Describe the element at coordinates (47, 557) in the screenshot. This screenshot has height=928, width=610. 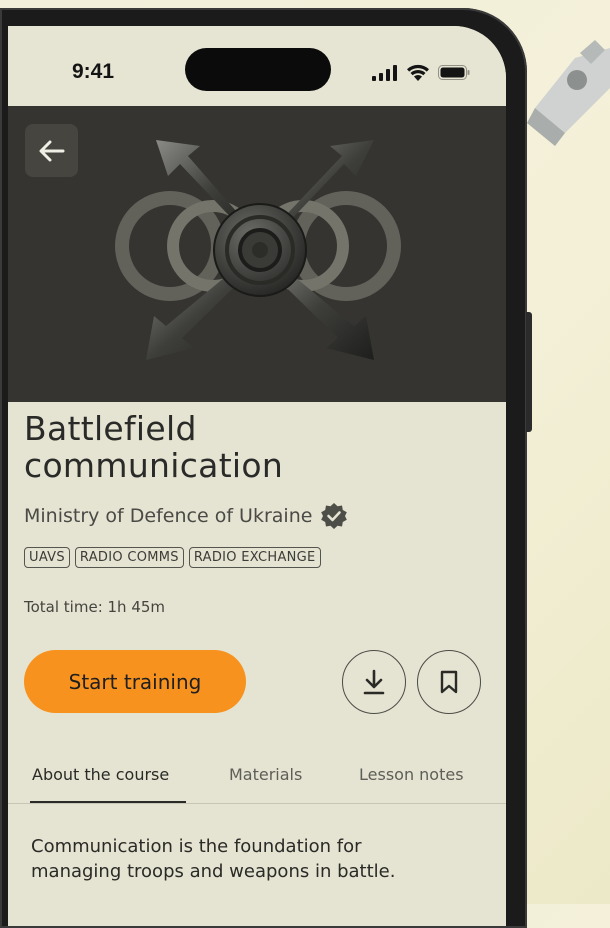
I see `tag: UAVS` at that location.